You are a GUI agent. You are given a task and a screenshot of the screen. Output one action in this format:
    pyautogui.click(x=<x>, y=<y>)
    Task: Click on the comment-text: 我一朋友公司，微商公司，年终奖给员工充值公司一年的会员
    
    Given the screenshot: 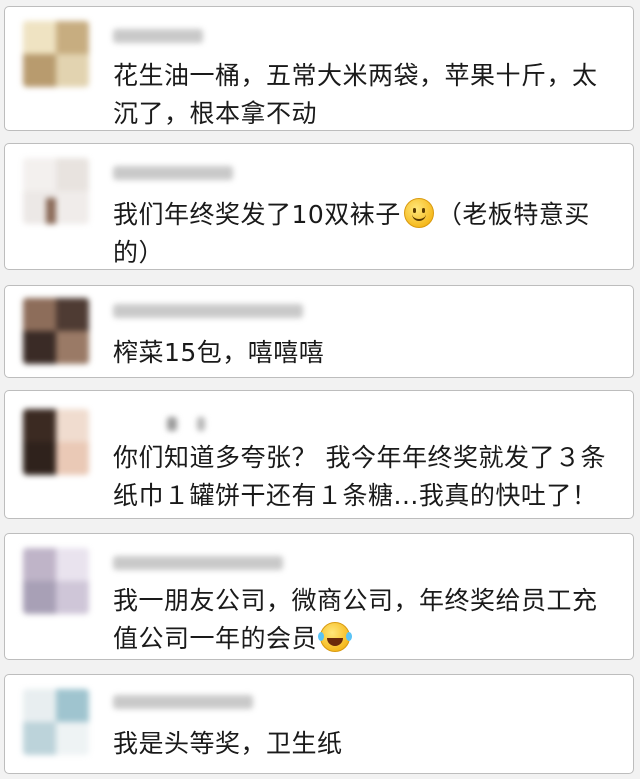 What is the action you would take?
    pyautogui.click(x=363, y=620)
    